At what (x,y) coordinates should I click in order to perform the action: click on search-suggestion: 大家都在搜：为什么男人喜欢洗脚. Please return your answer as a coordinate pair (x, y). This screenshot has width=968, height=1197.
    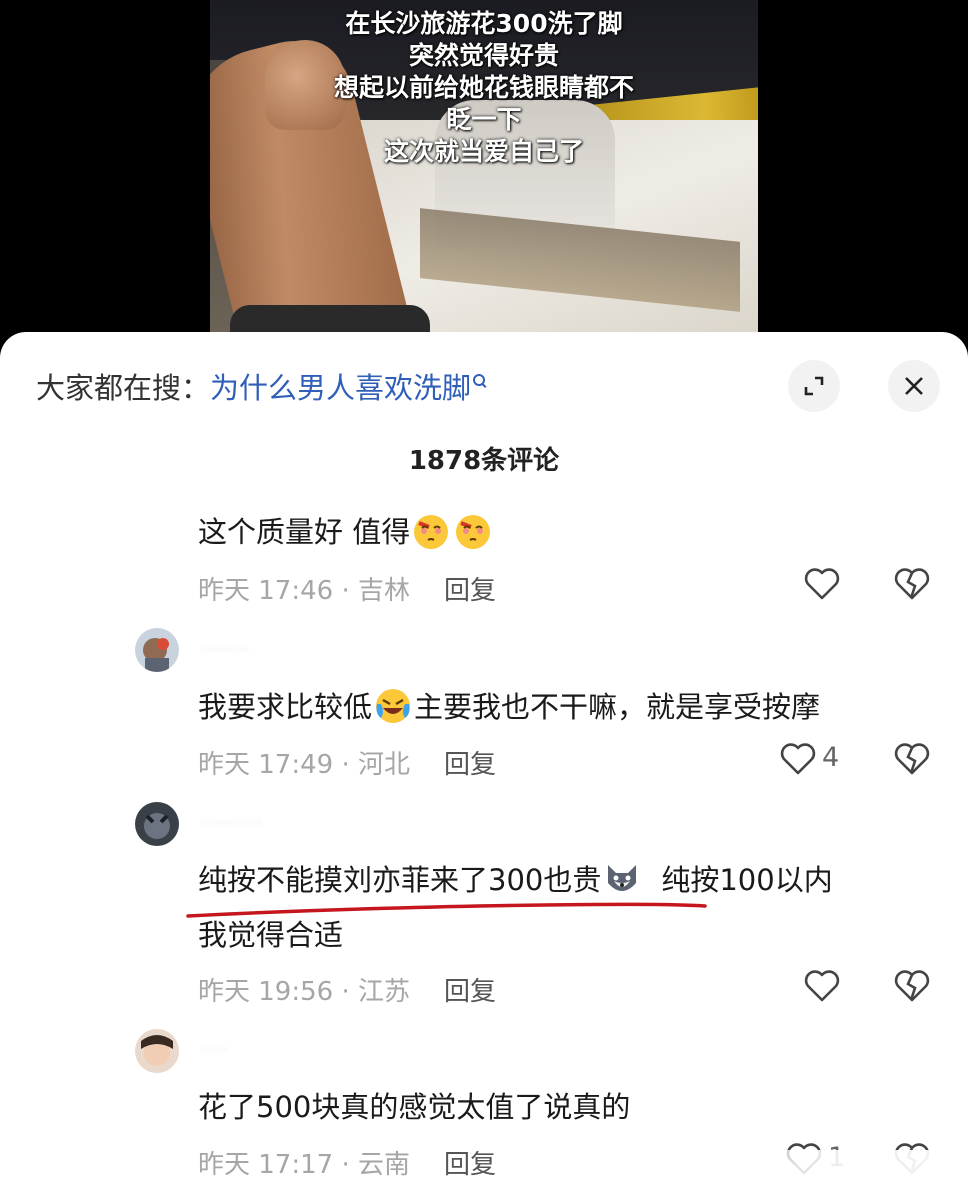
    Looking at the image, I should click on (261, 388).